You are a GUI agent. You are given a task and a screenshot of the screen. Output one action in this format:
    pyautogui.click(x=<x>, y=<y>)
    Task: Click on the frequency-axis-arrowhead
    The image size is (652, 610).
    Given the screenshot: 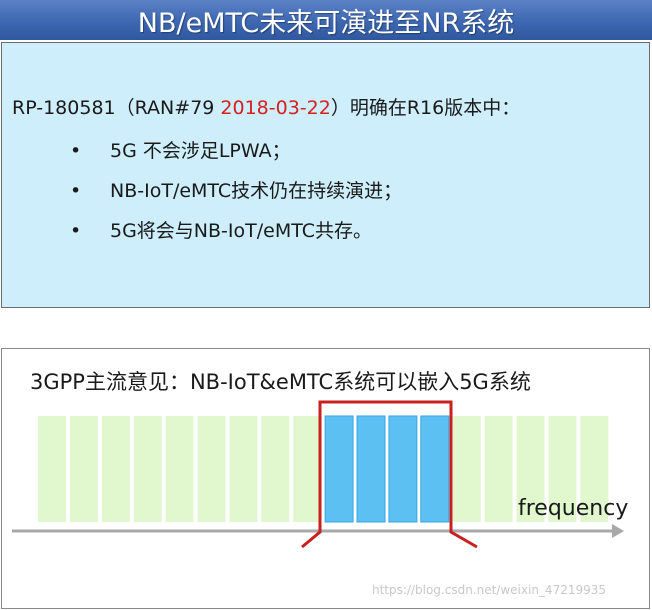 What is the action you would take?
    pyautogui.click(x=618, y=531)
    